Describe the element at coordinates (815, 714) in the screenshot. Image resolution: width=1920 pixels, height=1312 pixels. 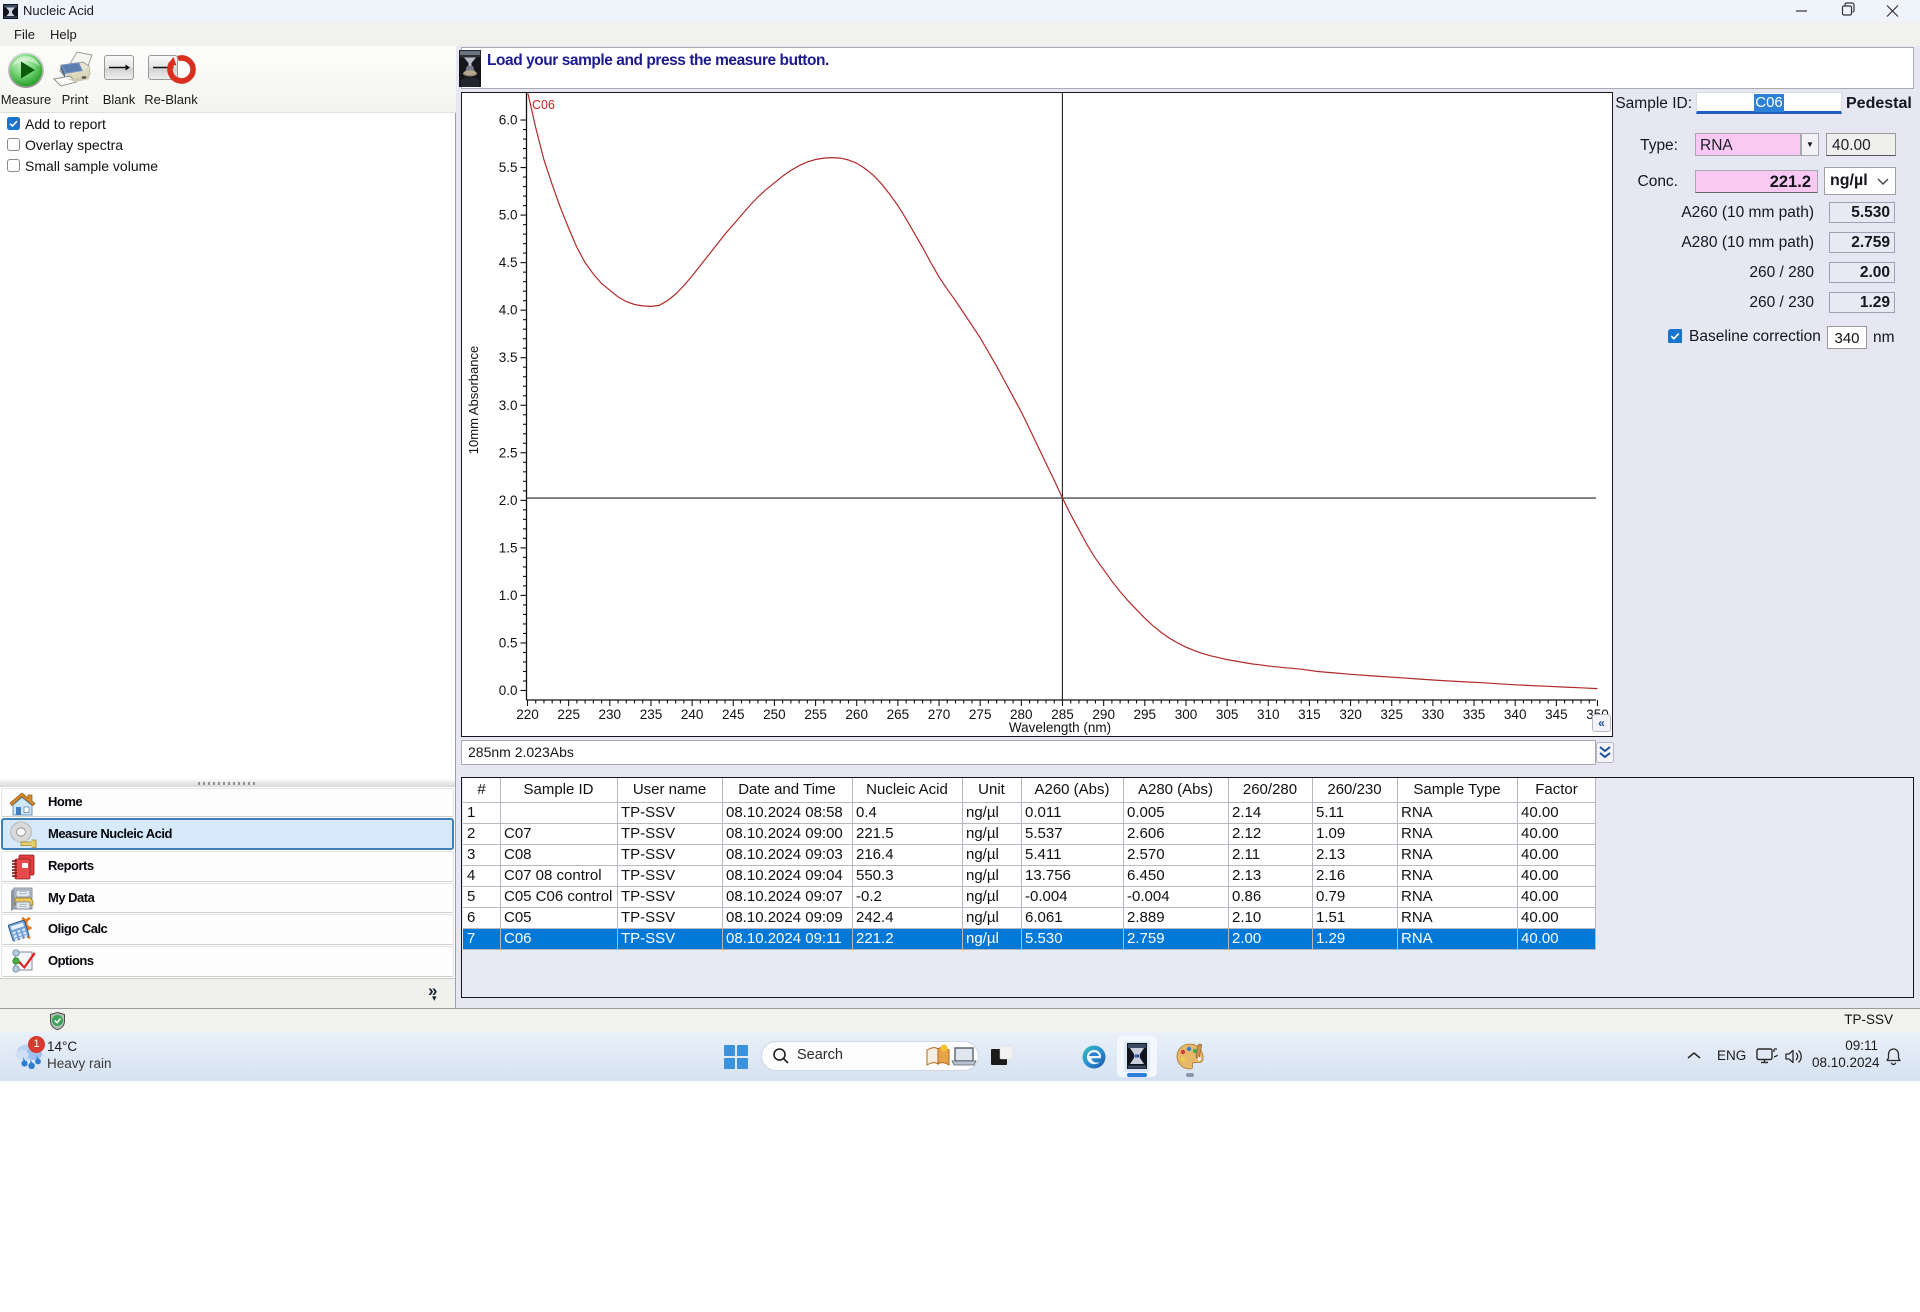
I see `svg-text: 255` at that location.